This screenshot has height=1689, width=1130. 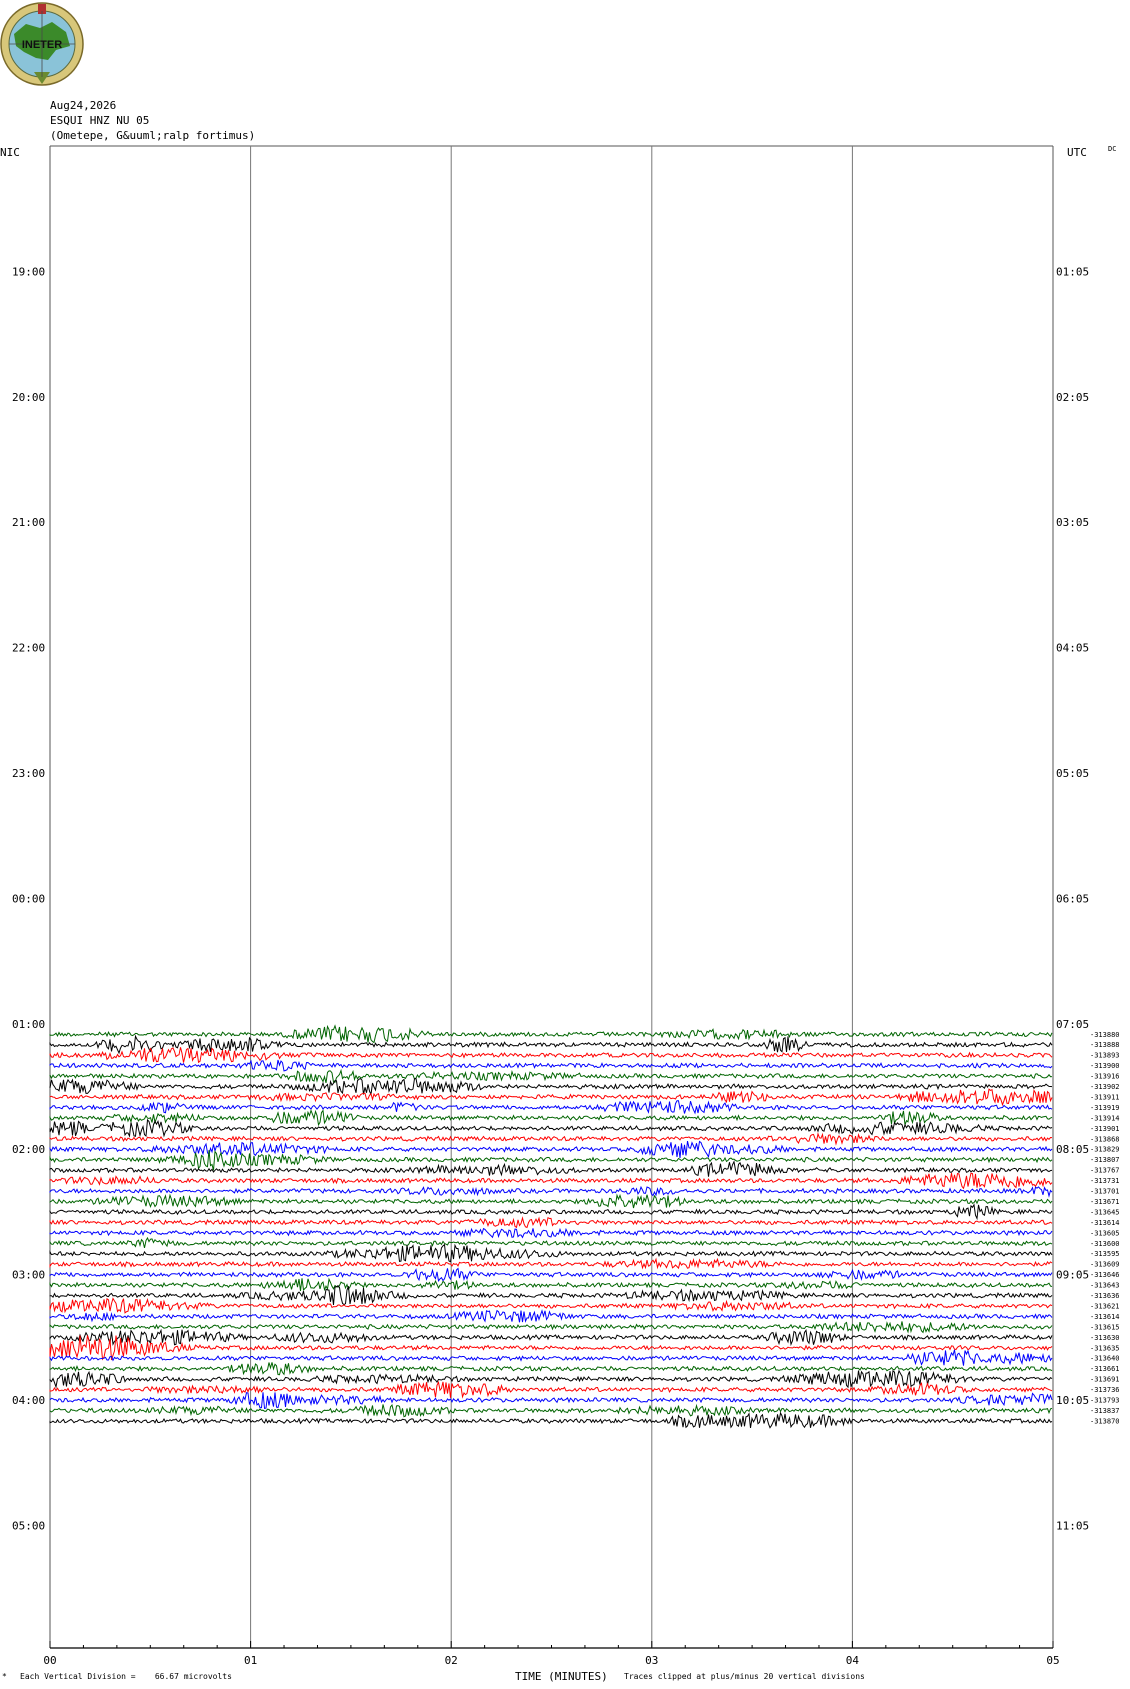 I want to click on trace-offset-label: -313902, so click(x=1105, y=1087).